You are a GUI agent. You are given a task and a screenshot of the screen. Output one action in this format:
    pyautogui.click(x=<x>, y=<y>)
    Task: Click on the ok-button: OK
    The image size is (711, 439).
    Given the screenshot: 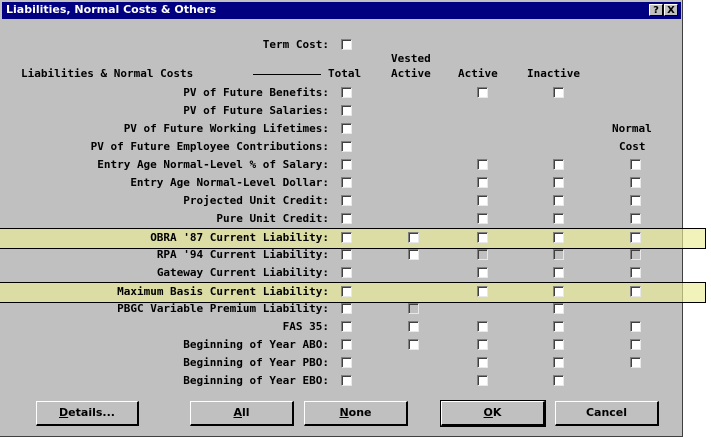 What is the action you would take?
    pyautogui.click(x=493, y=413)
    